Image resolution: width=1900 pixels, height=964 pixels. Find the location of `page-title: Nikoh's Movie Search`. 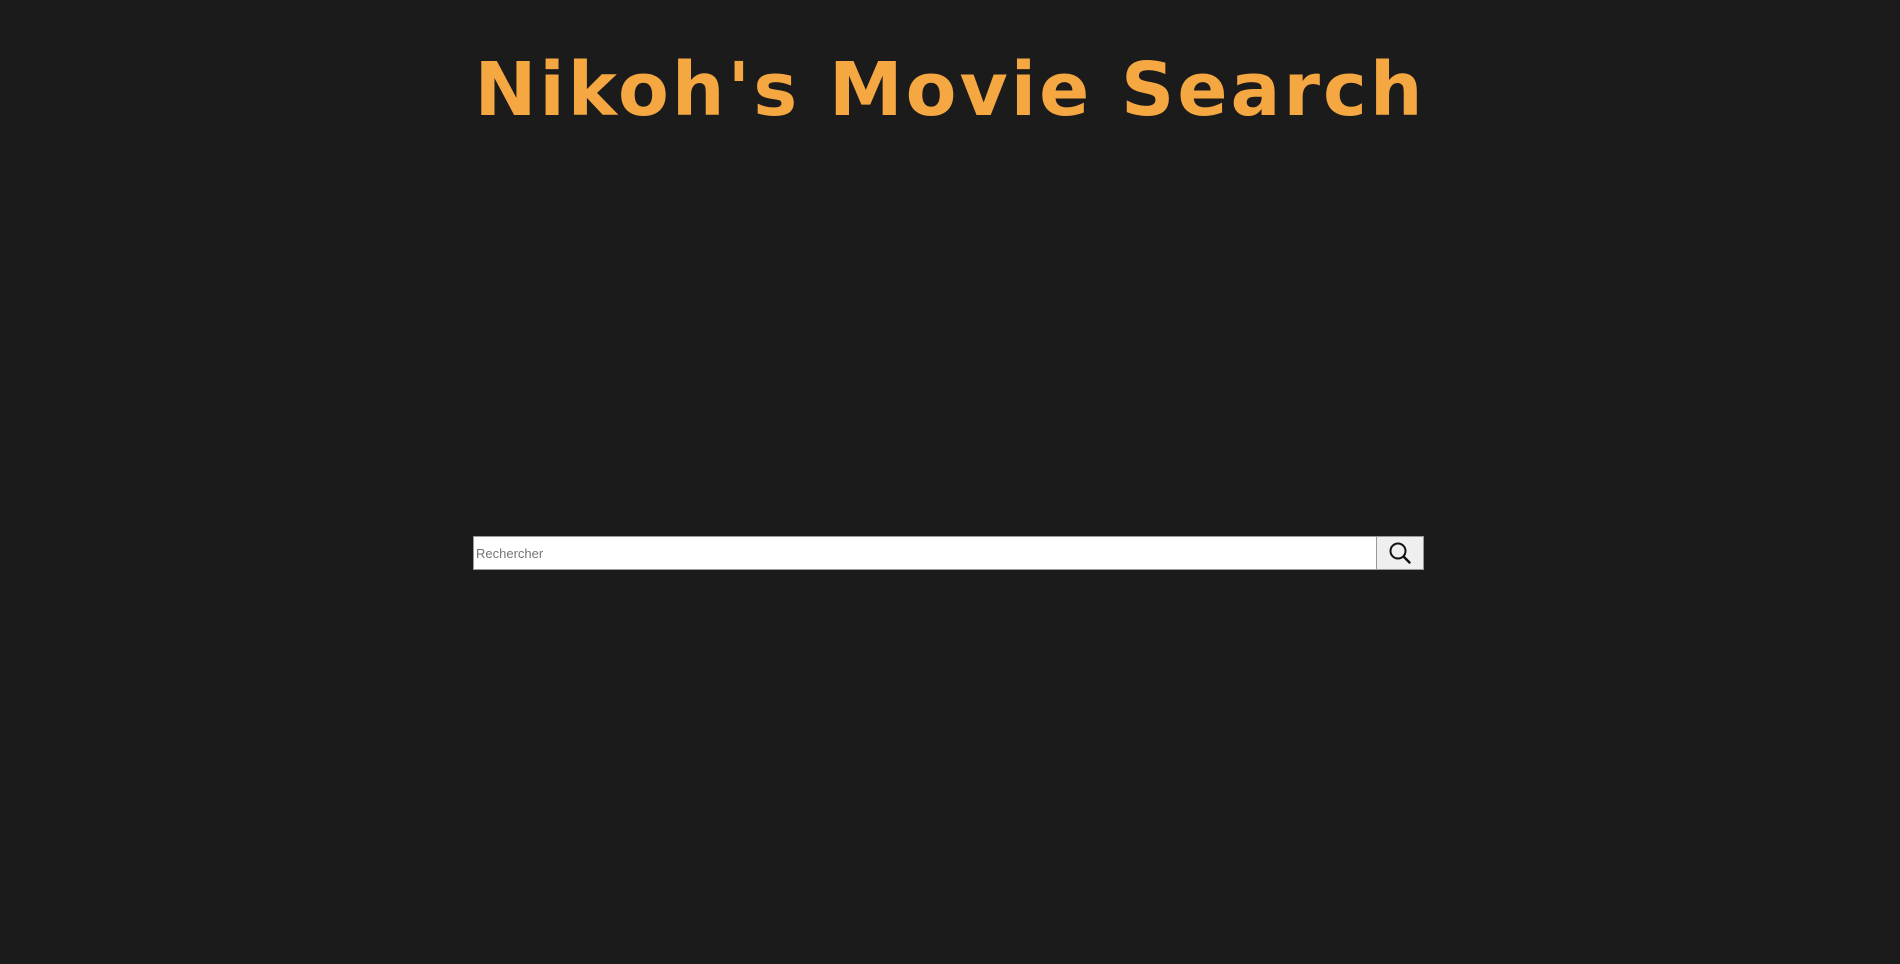

page-title: Nikoh's Movie Search is located at coordinates (950, 90).